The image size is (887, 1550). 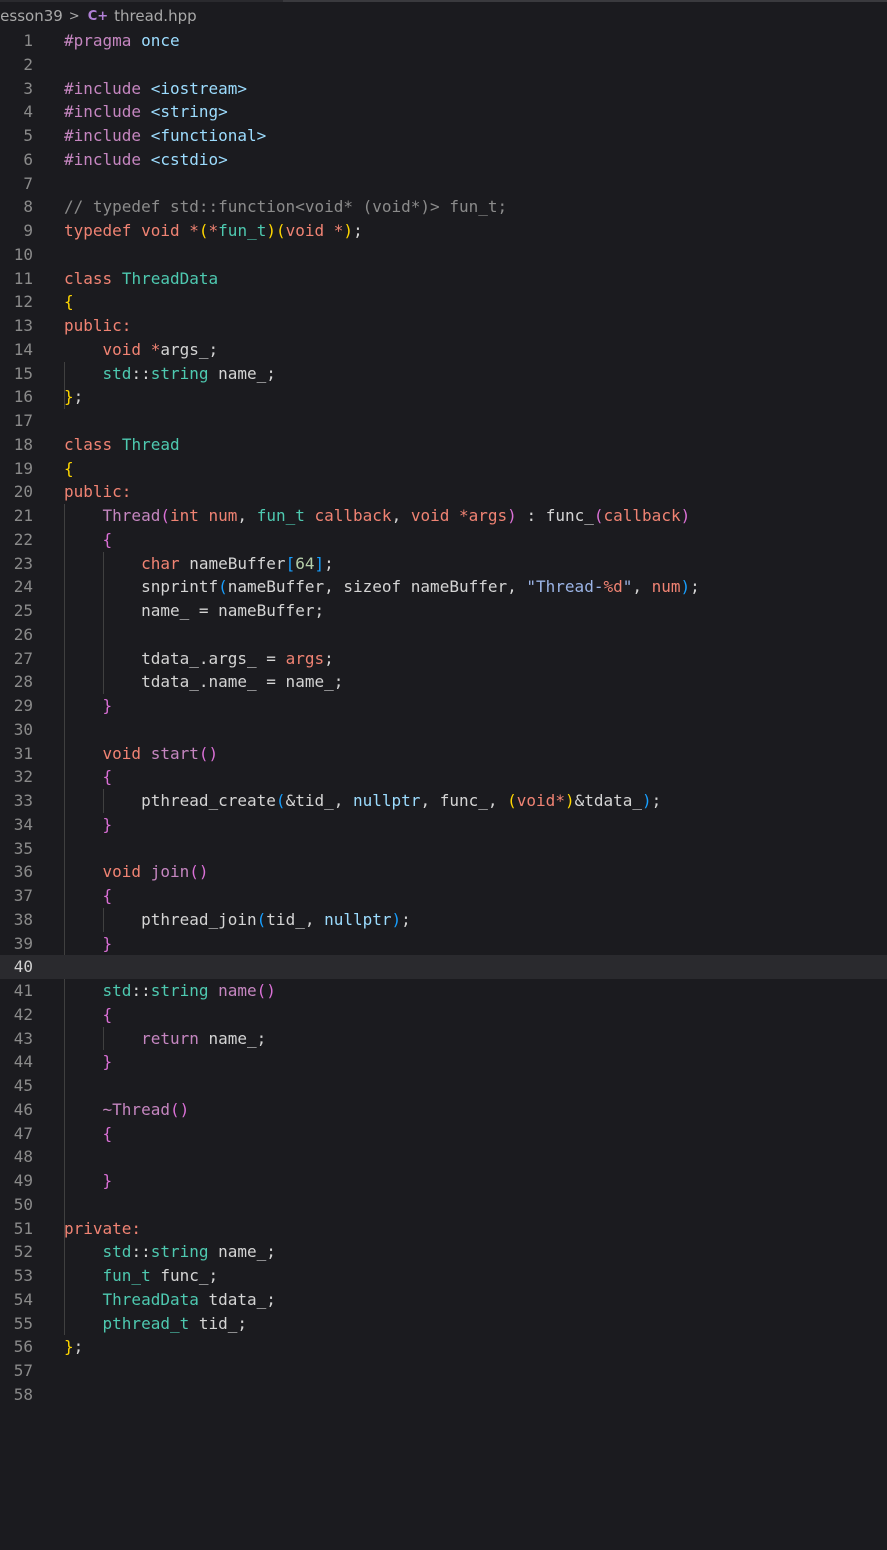 I want to click on code-line: 47 {, so click(x=443, y=1134).